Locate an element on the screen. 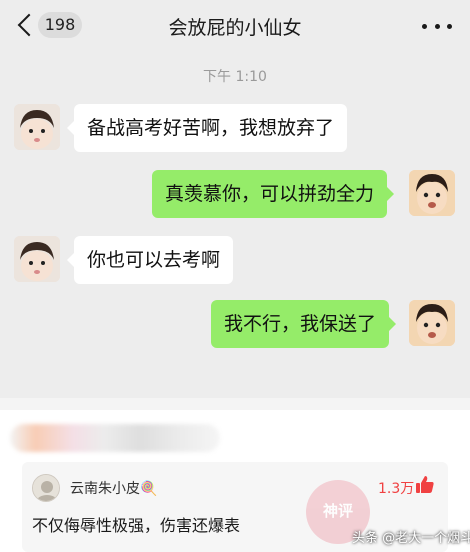 This screenshot has height=552, width=470. thumbs-up-icon is located at coordinates (425, 485).